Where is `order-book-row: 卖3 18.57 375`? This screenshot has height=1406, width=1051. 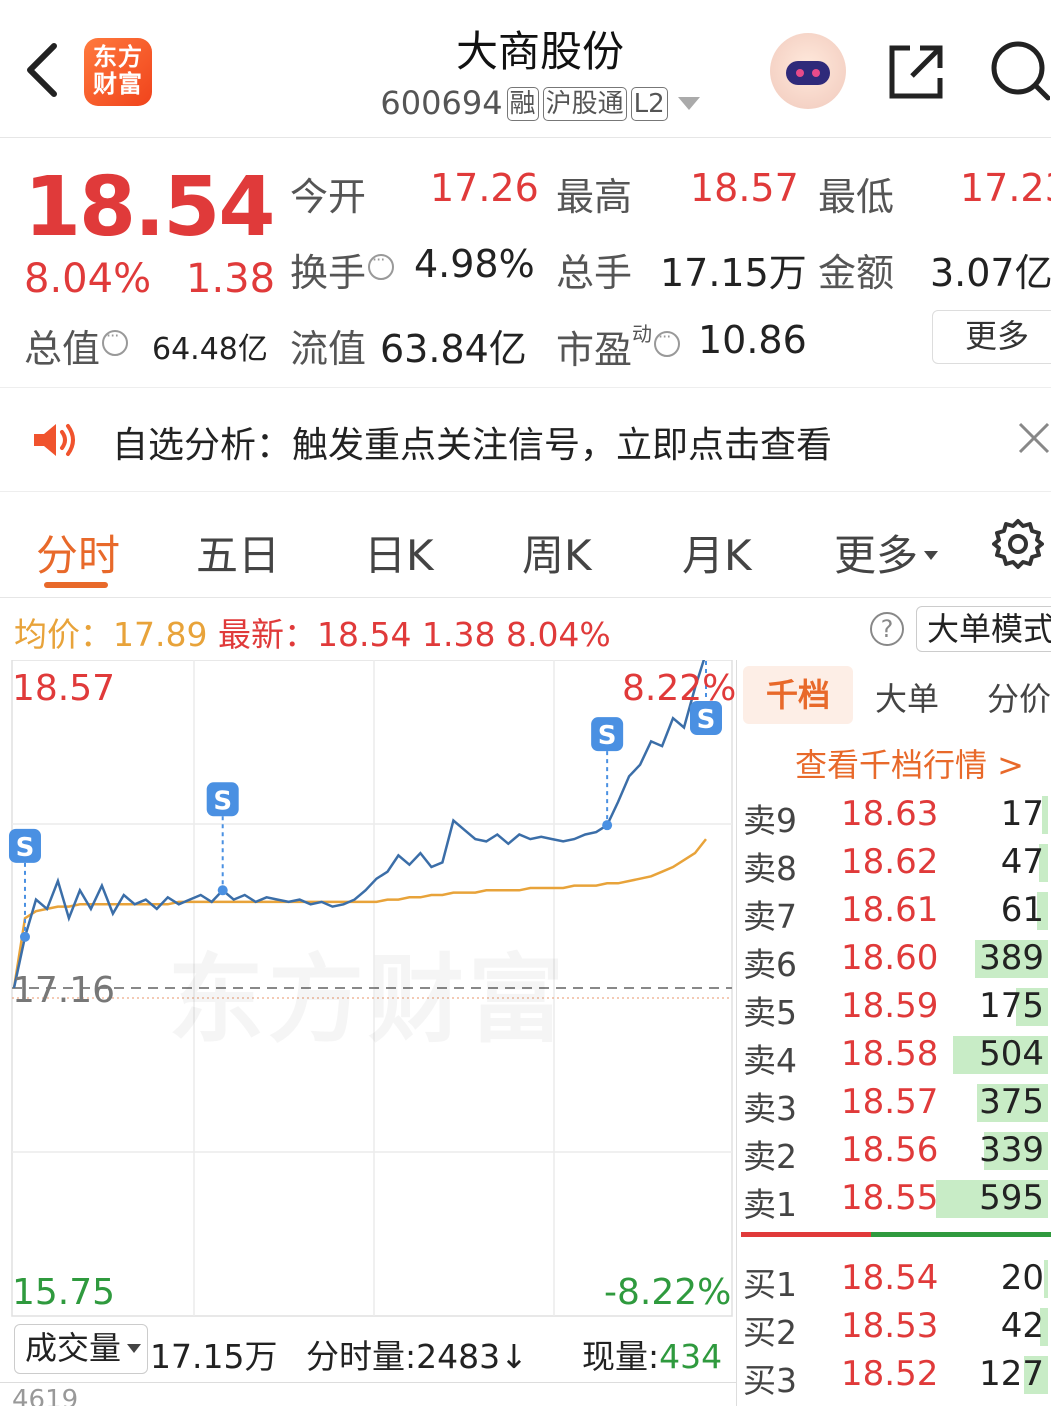 order-book-row: 卖3 18.57 375 is located at coordinates (894, 1103).